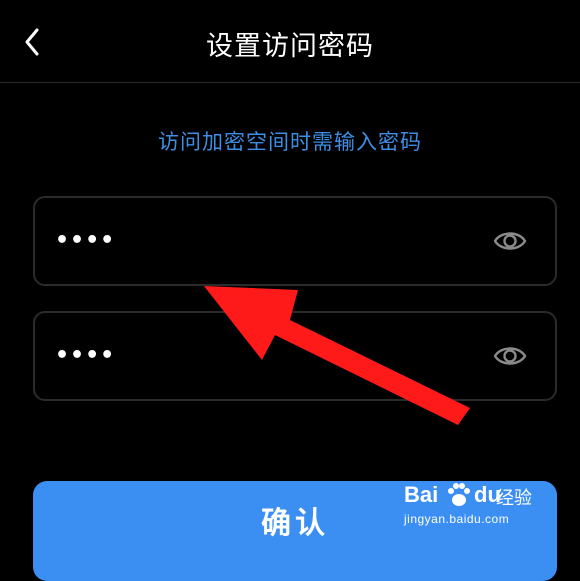 This screenshot has height=581, width=580. What do you see at coordinates (290, 46) in the screenshot?
I see `page-title: 设置访问密码` at bounding box center [290, 46].